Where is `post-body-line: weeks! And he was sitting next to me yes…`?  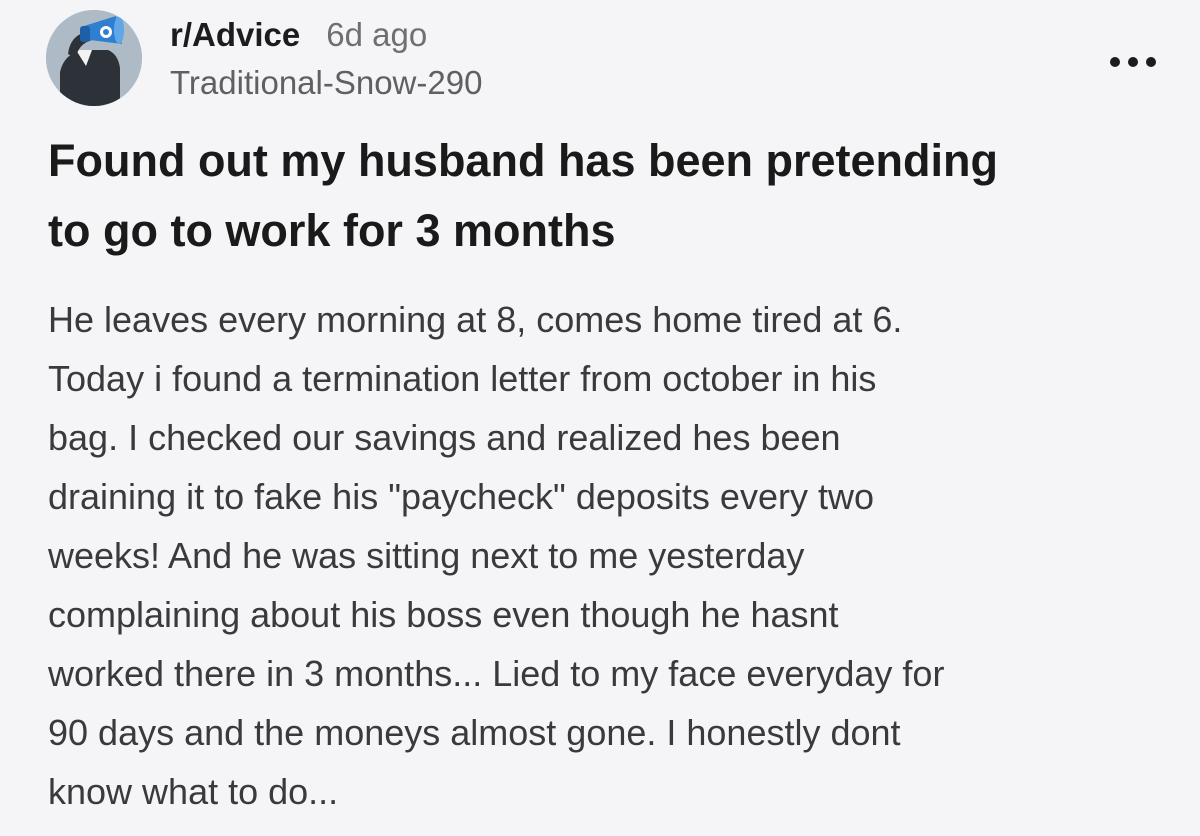
post-body-line: weeks! And he was sitting next to me yes… is located at coordinates (426, 555).